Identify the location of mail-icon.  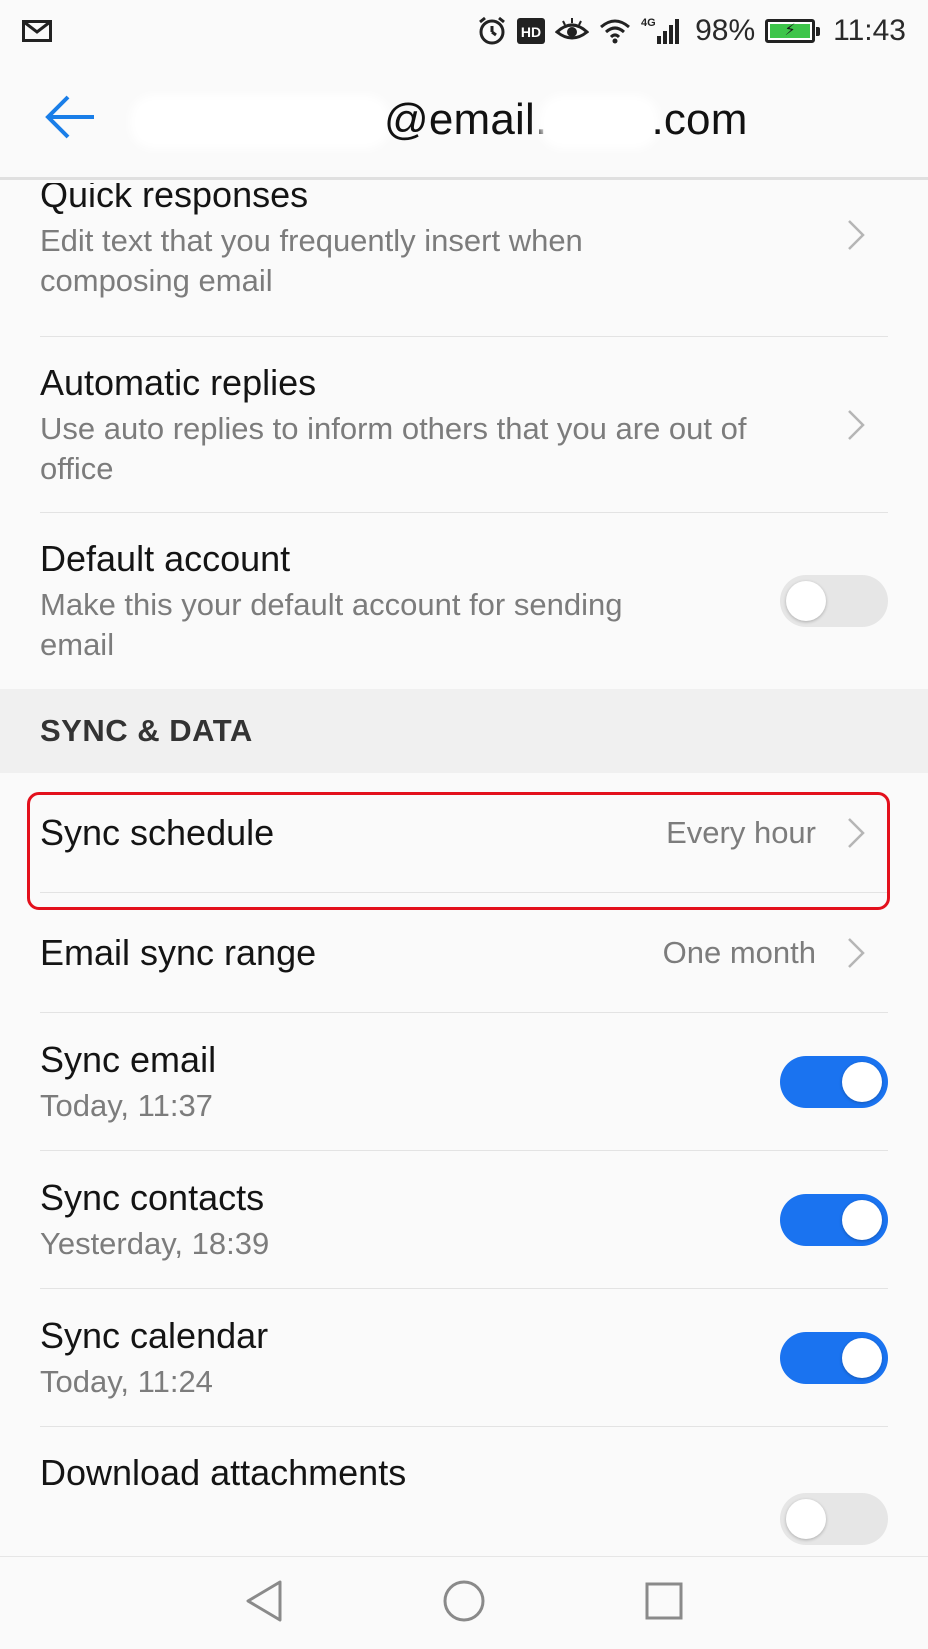
(37, 31).